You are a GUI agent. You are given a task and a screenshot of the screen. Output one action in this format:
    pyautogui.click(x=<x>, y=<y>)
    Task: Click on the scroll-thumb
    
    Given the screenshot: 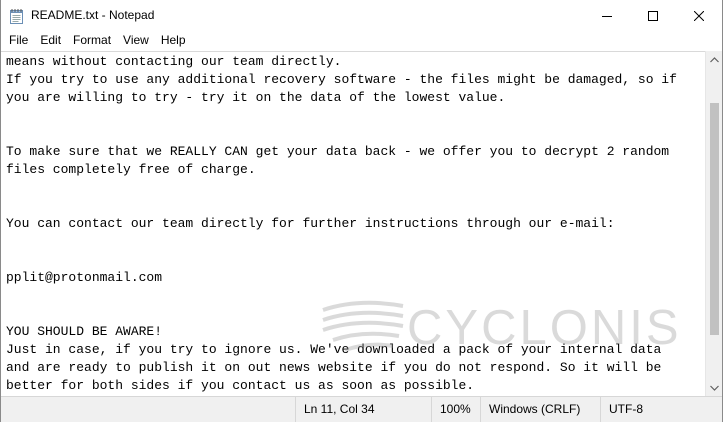 What is the action you would take?
    pyautogui.click(x=714, y=219)
    